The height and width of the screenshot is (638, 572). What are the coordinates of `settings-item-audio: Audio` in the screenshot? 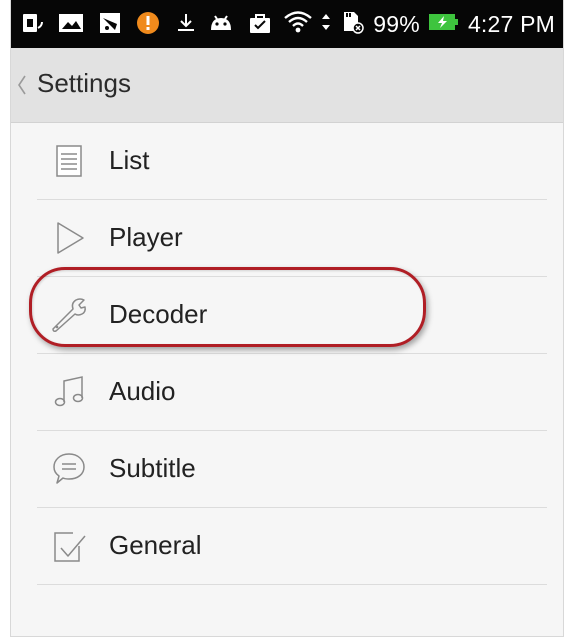 It's located at (292, 392).